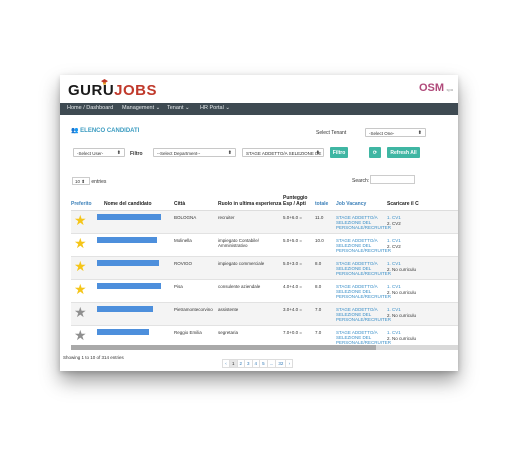 Image resolution: width=518 pixels, height=450 pixels. Describe the element at coordinates (128, 204) in the screenshot. I see `col-nome: Nome del candidato` at that location.